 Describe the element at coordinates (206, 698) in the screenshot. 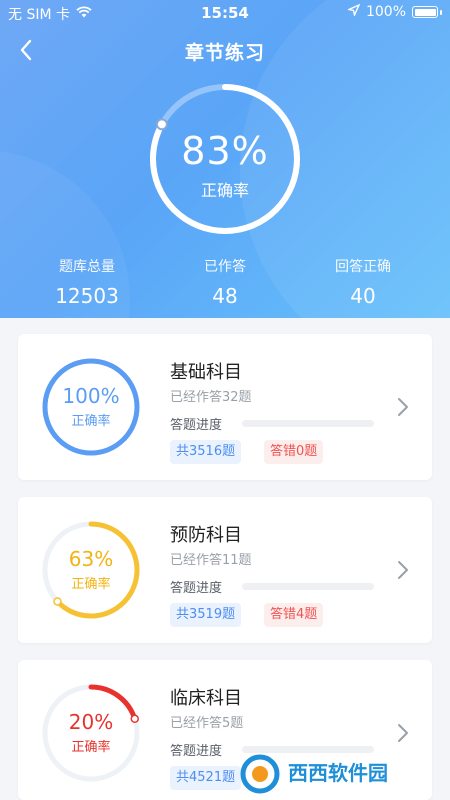

I see `subject-title: 临床科目` at that location.